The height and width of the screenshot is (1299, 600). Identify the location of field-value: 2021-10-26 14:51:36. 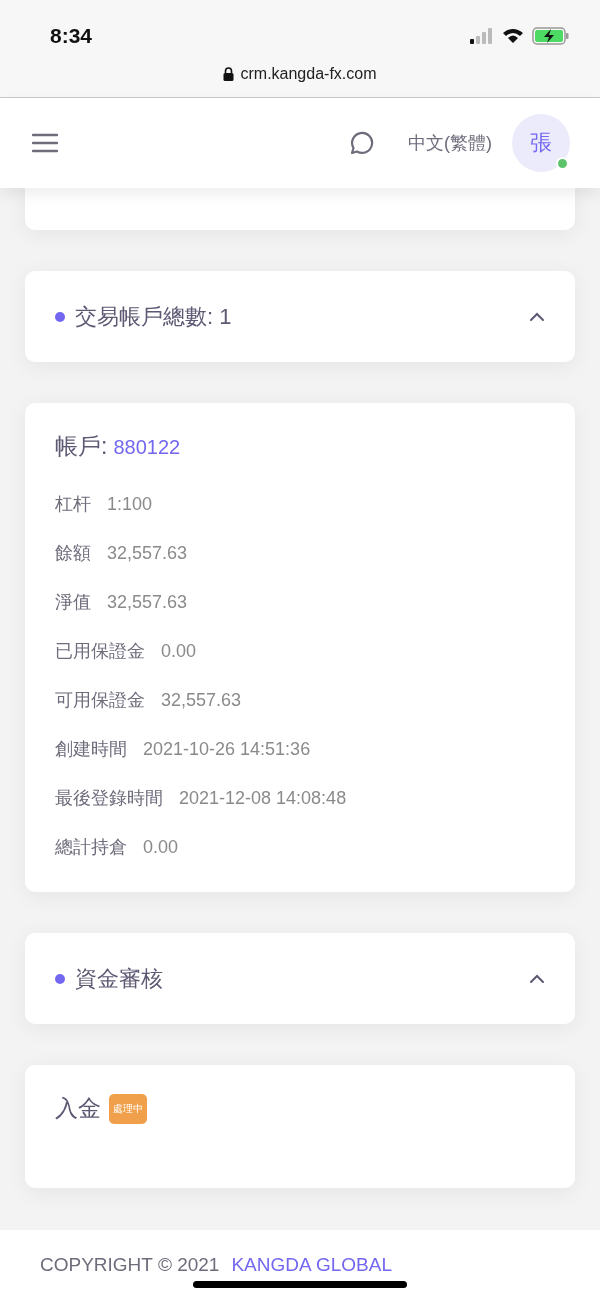
(227, 749).